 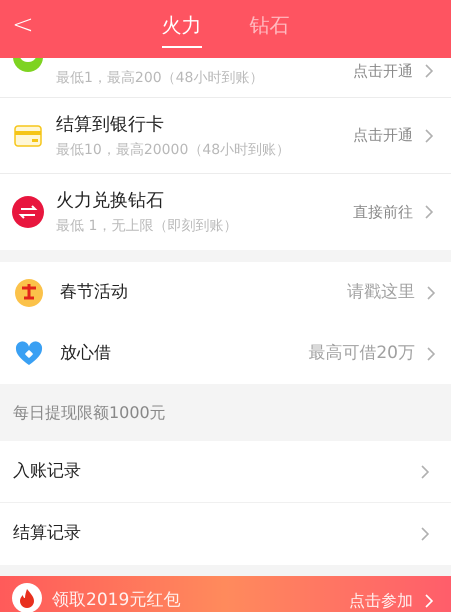 I want to click on promotion-title: 春节活动, so click(x=94, y=292).